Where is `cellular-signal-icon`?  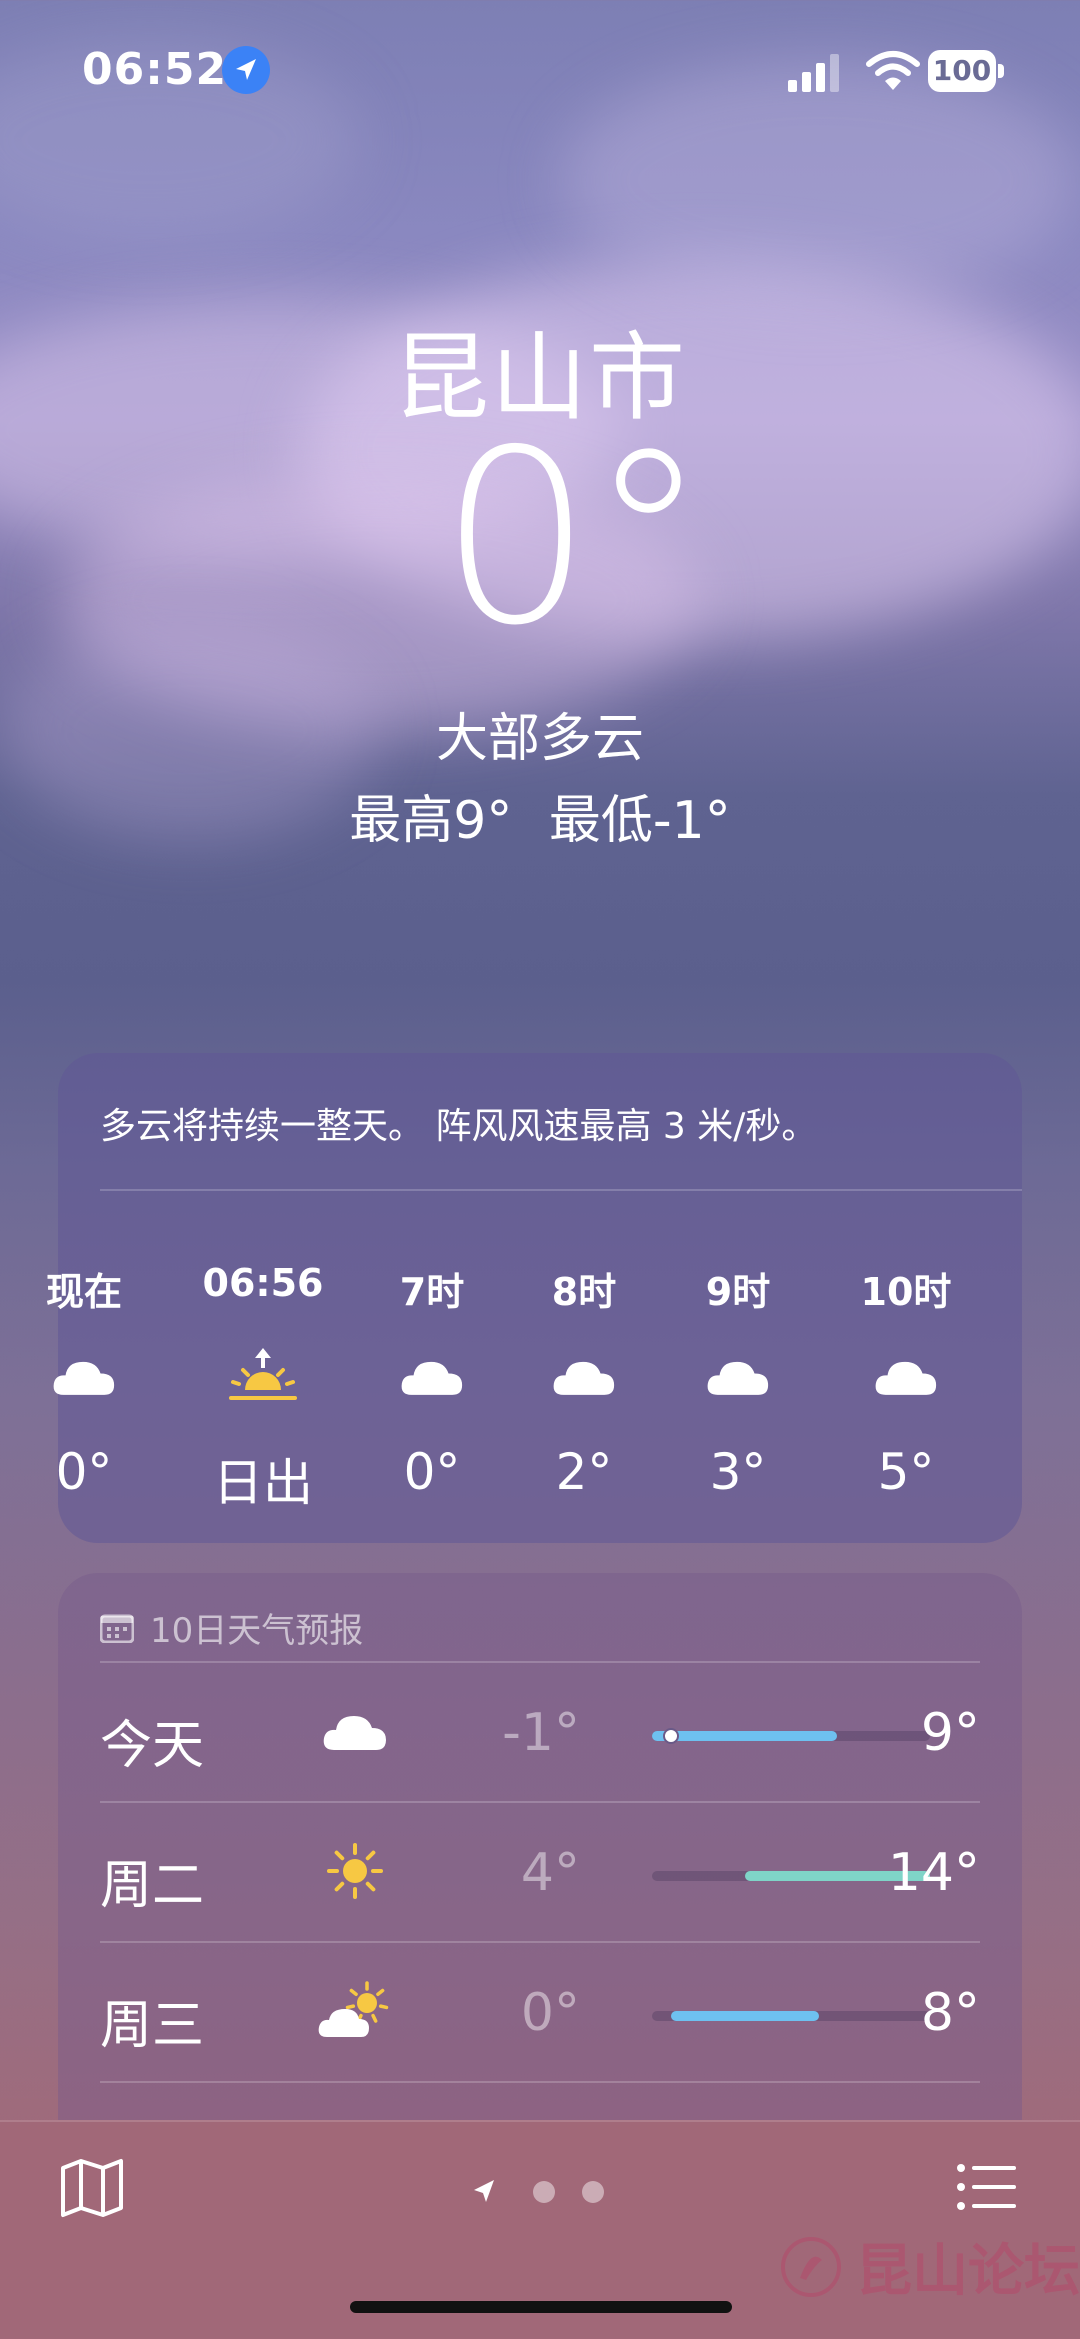
cellular-signal-icon is located at coordinates (813, 73).